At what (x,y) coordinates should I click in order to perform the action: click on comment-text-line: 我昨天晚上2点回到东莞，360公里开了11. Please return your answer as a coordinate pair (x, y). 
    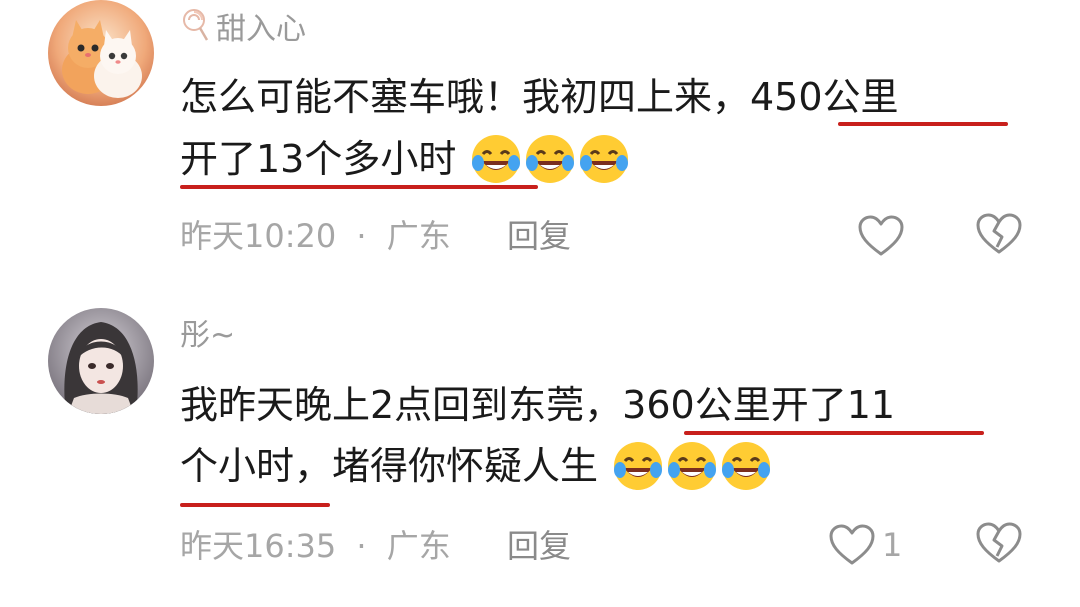
    Looking at the image, I should click on (537, 405).